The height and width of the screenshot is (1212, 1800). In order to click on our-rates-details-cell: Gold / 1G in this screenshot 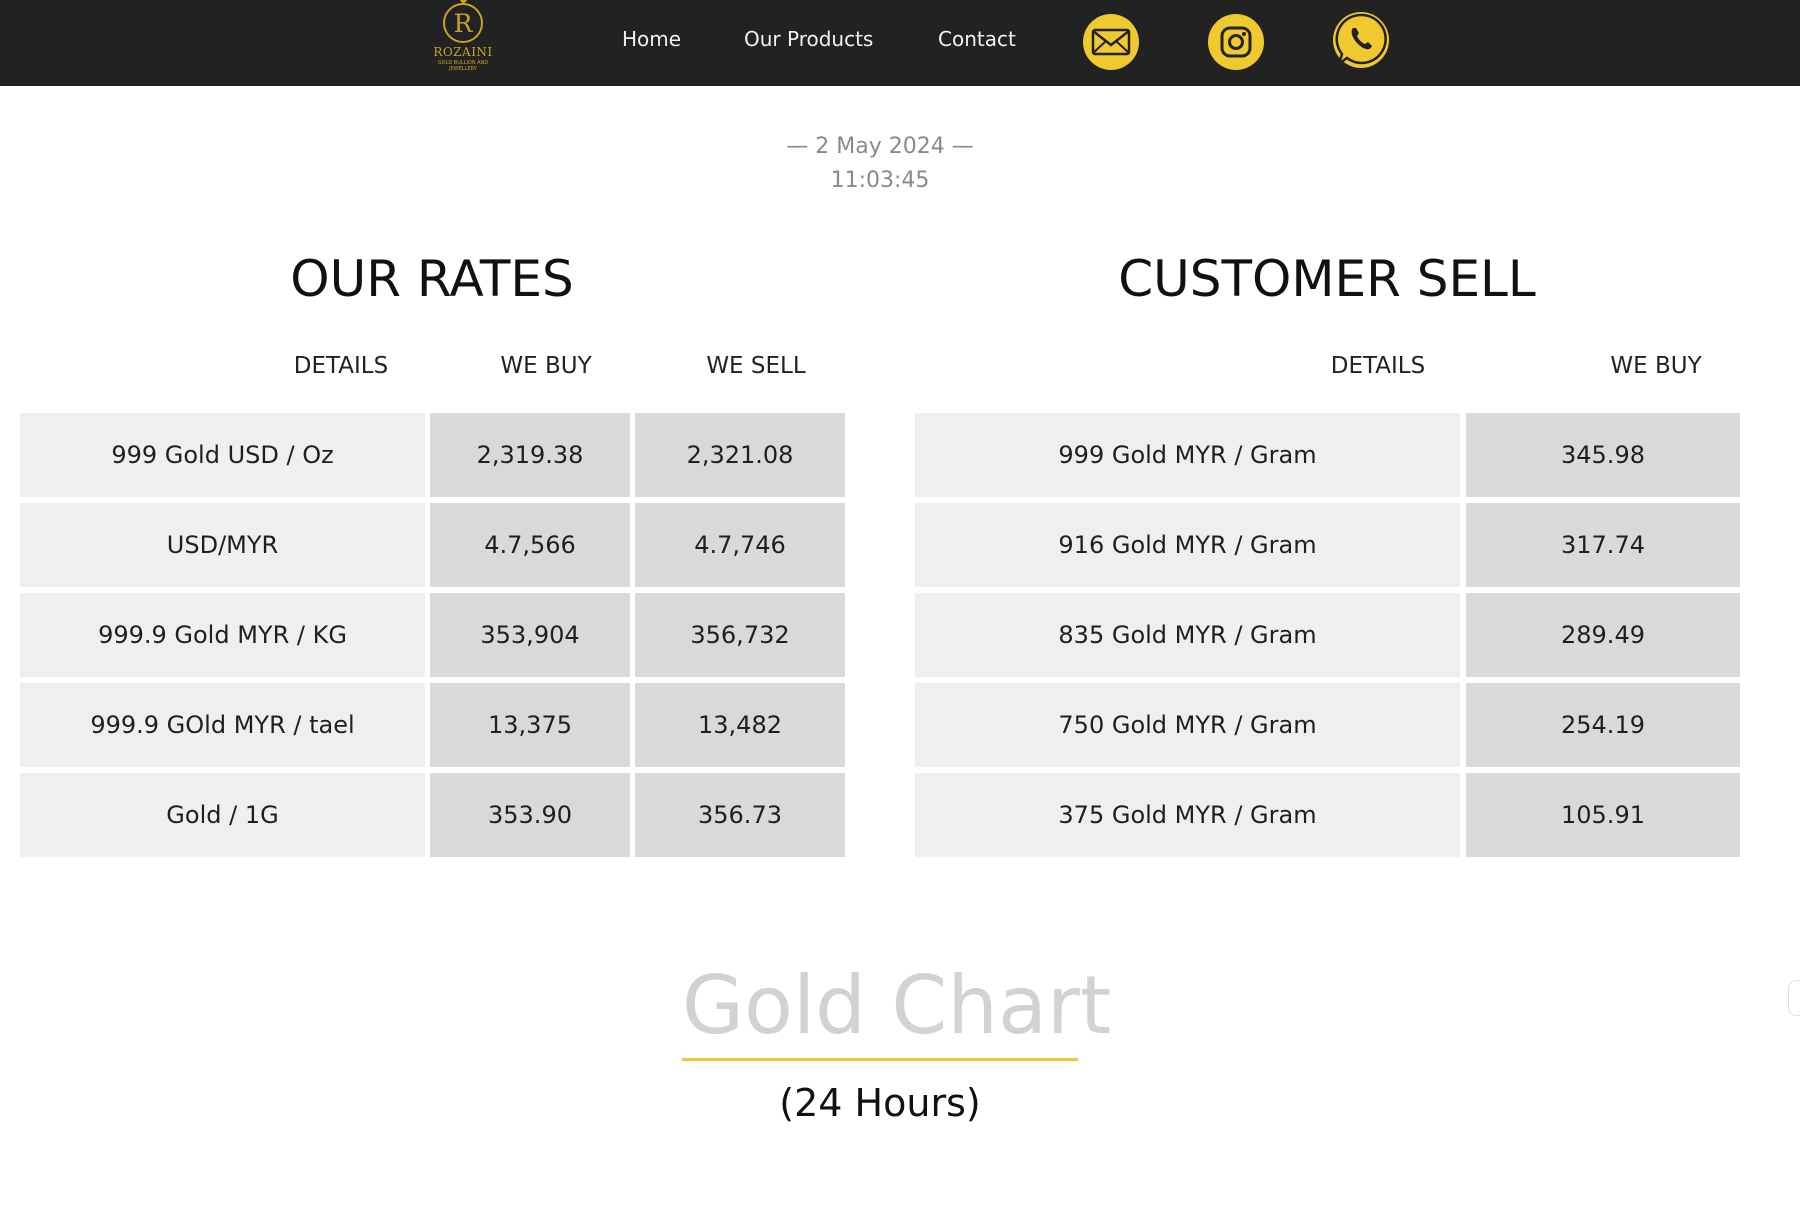, I will do `click(222, 815)`.